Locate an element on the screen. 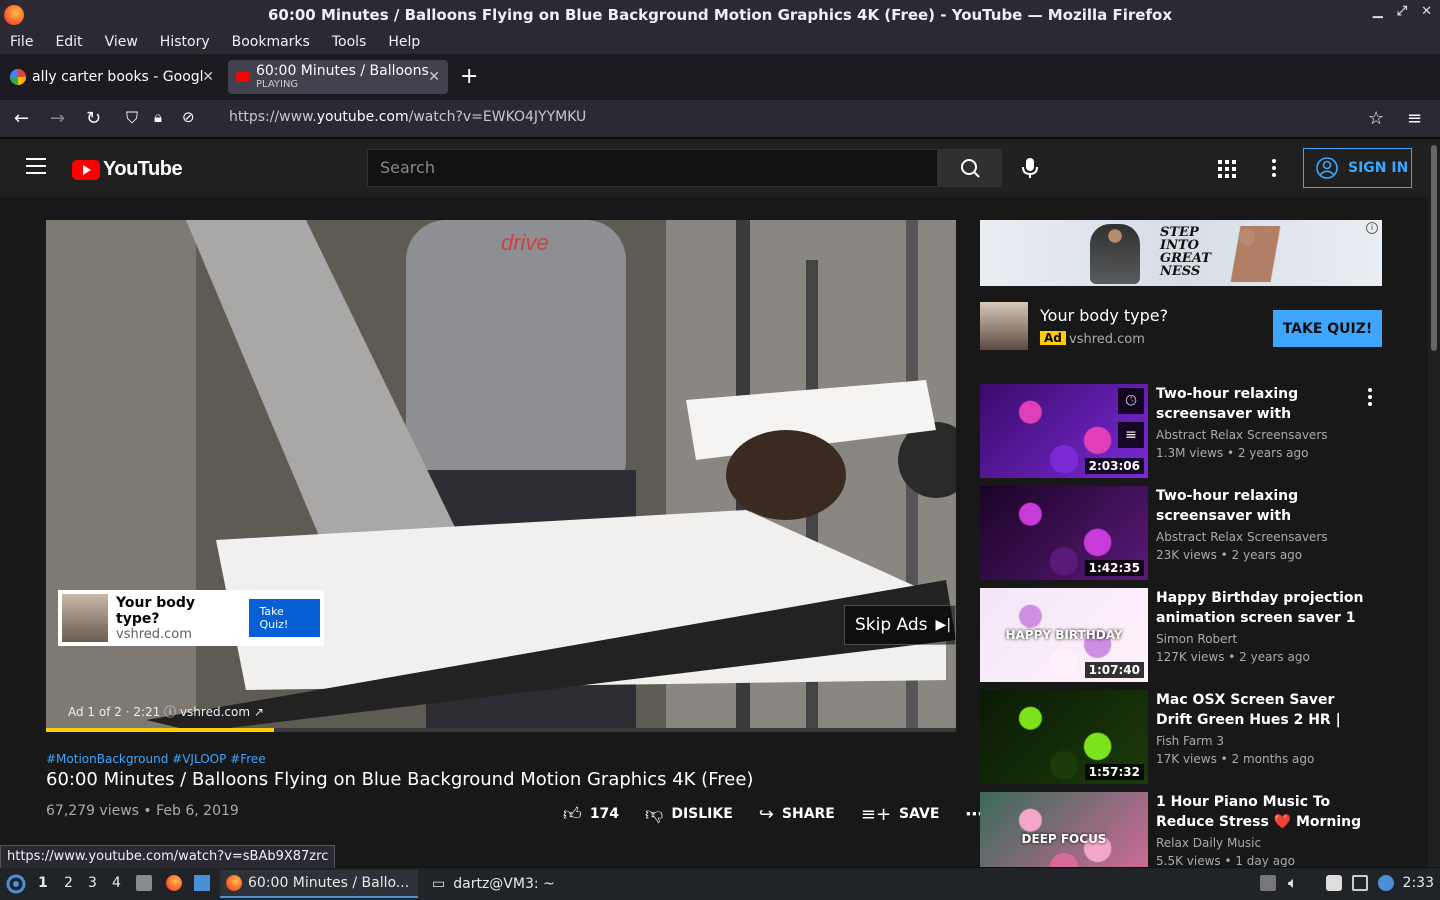 This screenshot has height=900, width=1440. skip-ads-button: Skip Ads ▶︎| is located at coordinates (900, 625).